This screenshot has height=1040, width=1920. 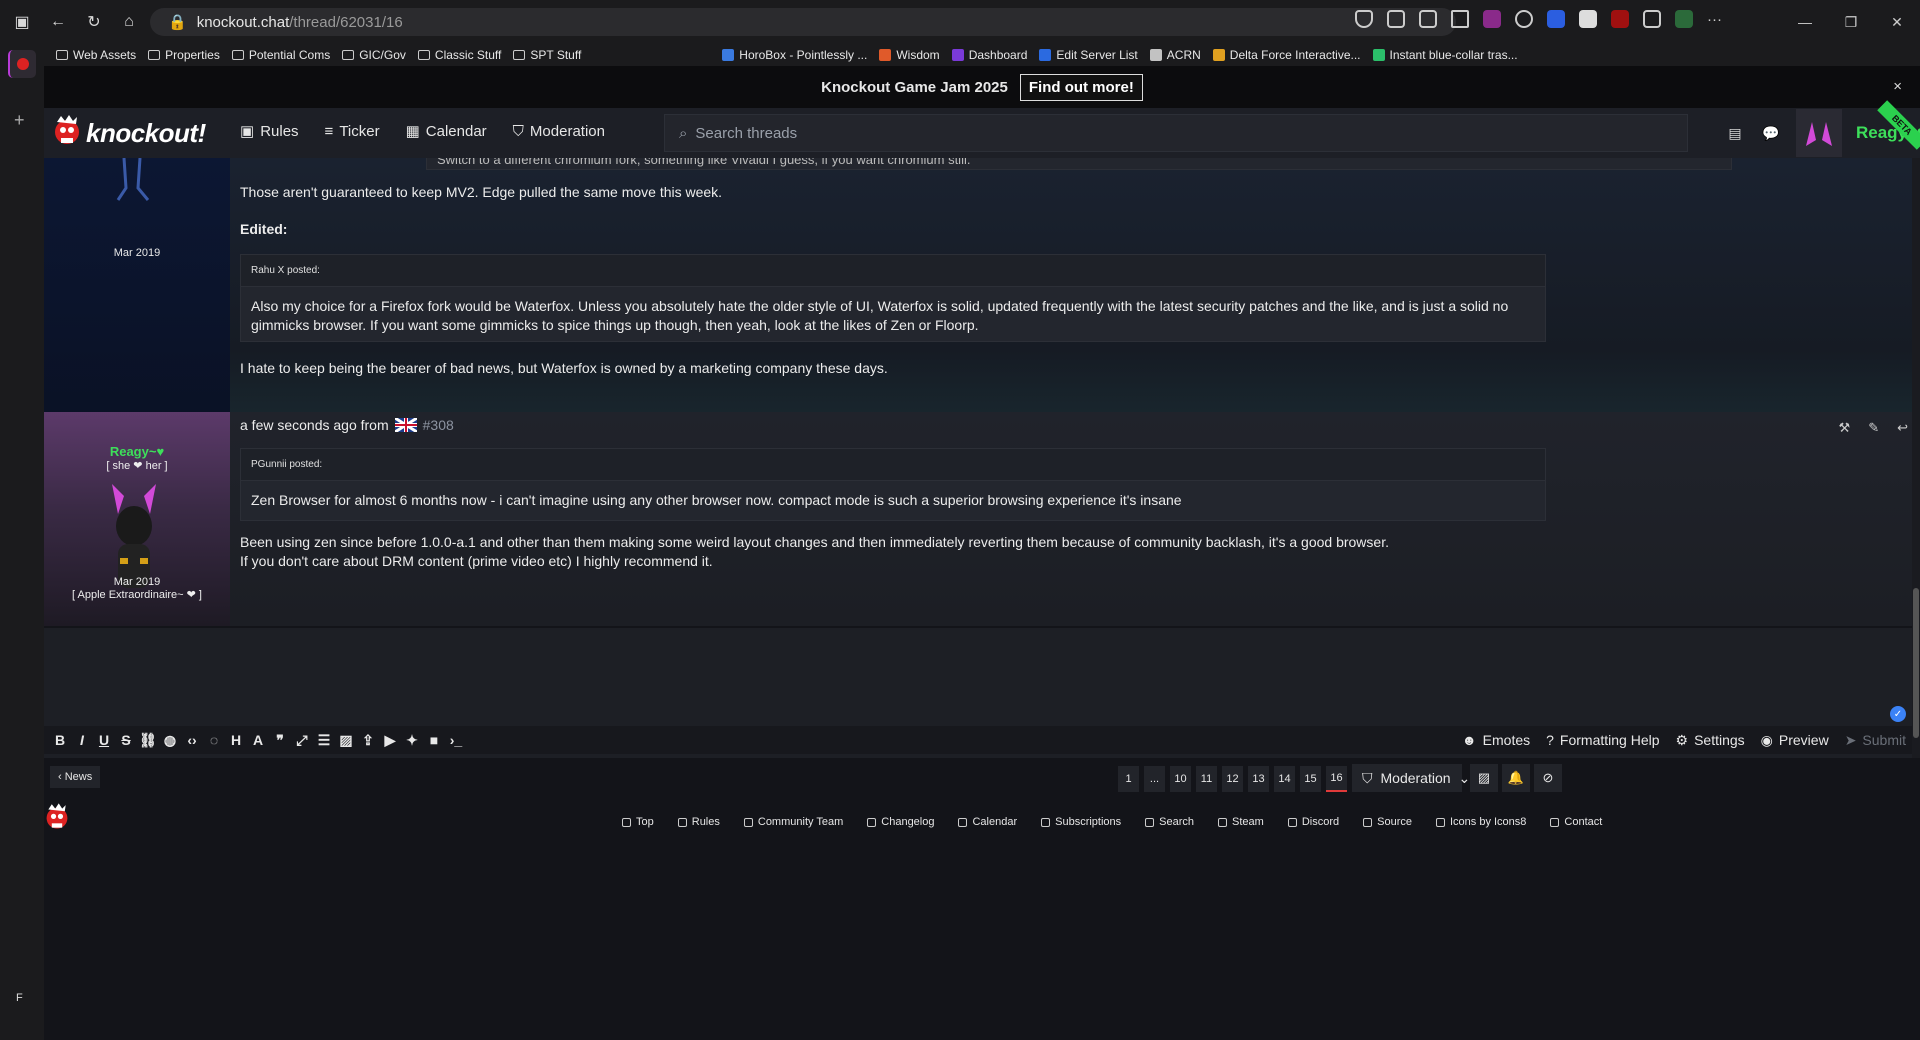 What do you see at coordinates (1845, 428) in the screenshot?
I see `gavel-icon: ⚒` at bounding box center [1845, 428].